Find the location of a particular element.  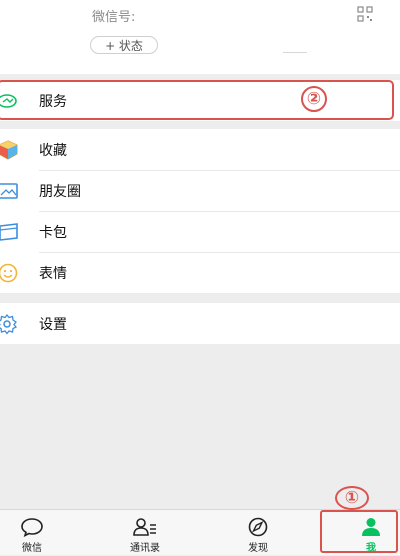

tab-chats: 微信 is located at coordinates (36, 533).